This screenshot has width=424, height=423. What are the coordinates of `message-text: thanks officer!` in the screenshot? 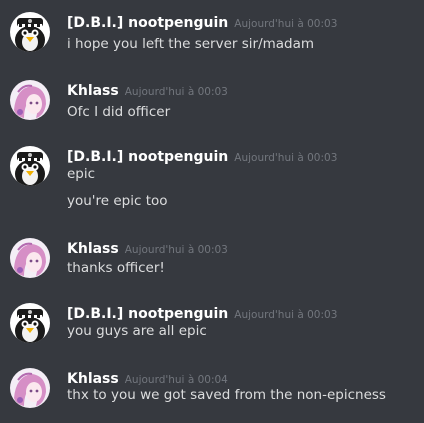 It's located at (116, 268).